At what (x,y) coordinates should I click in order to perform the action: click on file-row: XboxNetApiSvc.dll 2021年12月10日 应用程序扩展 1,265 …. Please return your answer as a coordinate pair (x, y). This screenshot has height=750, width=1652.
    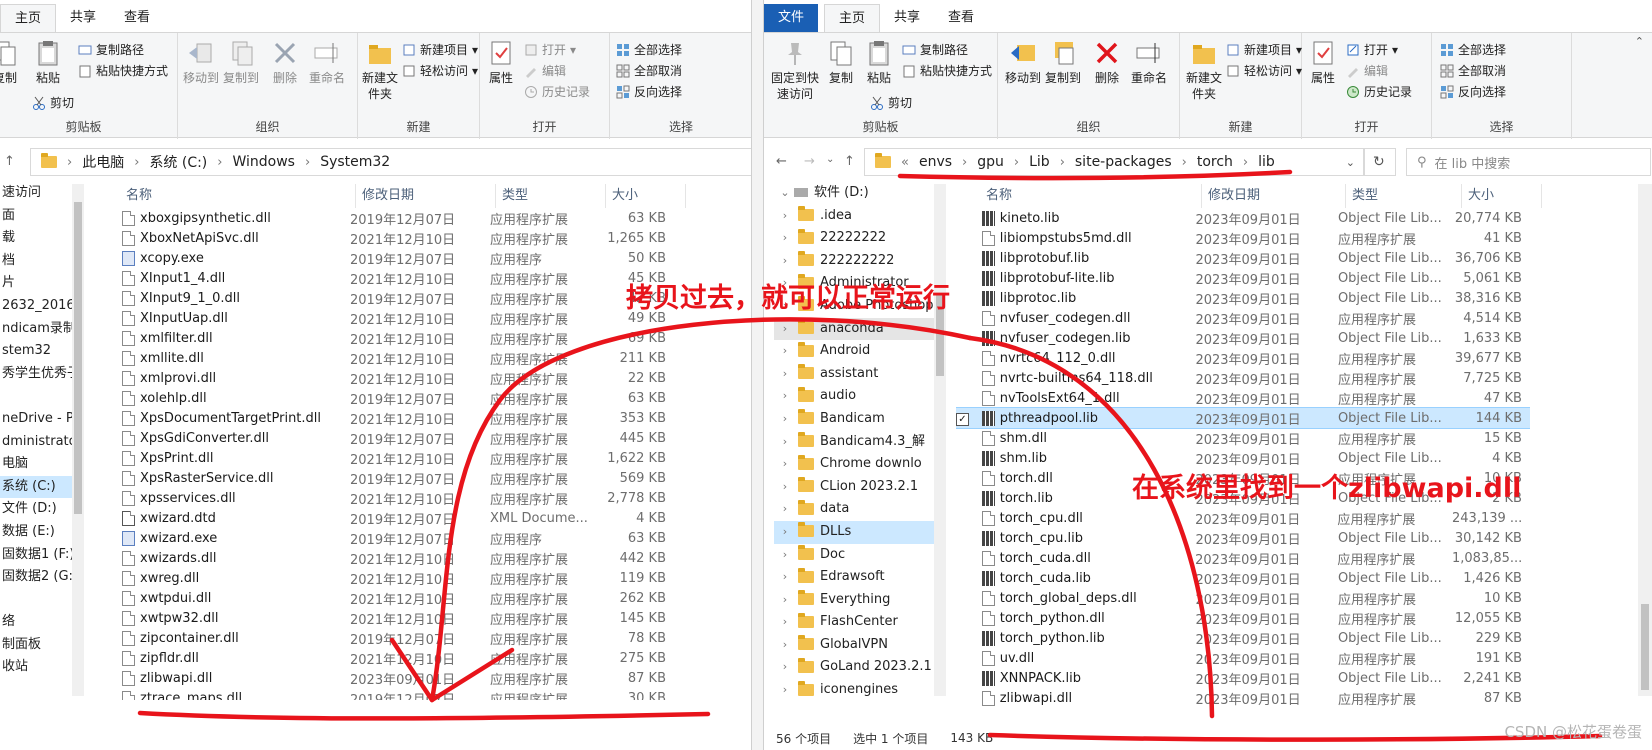
    Looking at the image, I should click on (393, 238).